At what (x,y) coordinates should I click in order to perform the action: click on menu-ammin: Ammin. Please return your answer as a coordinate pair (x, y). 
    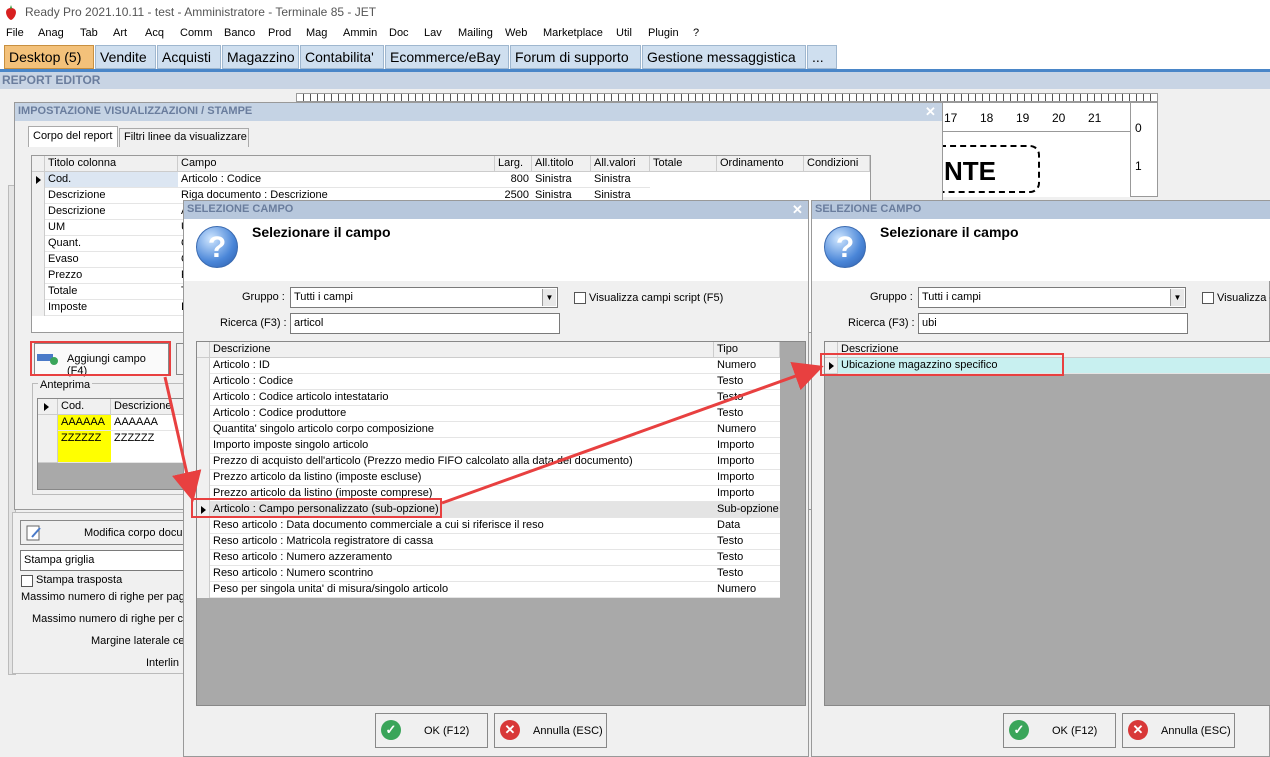
    Looking at the image, I should click on (360, 33).